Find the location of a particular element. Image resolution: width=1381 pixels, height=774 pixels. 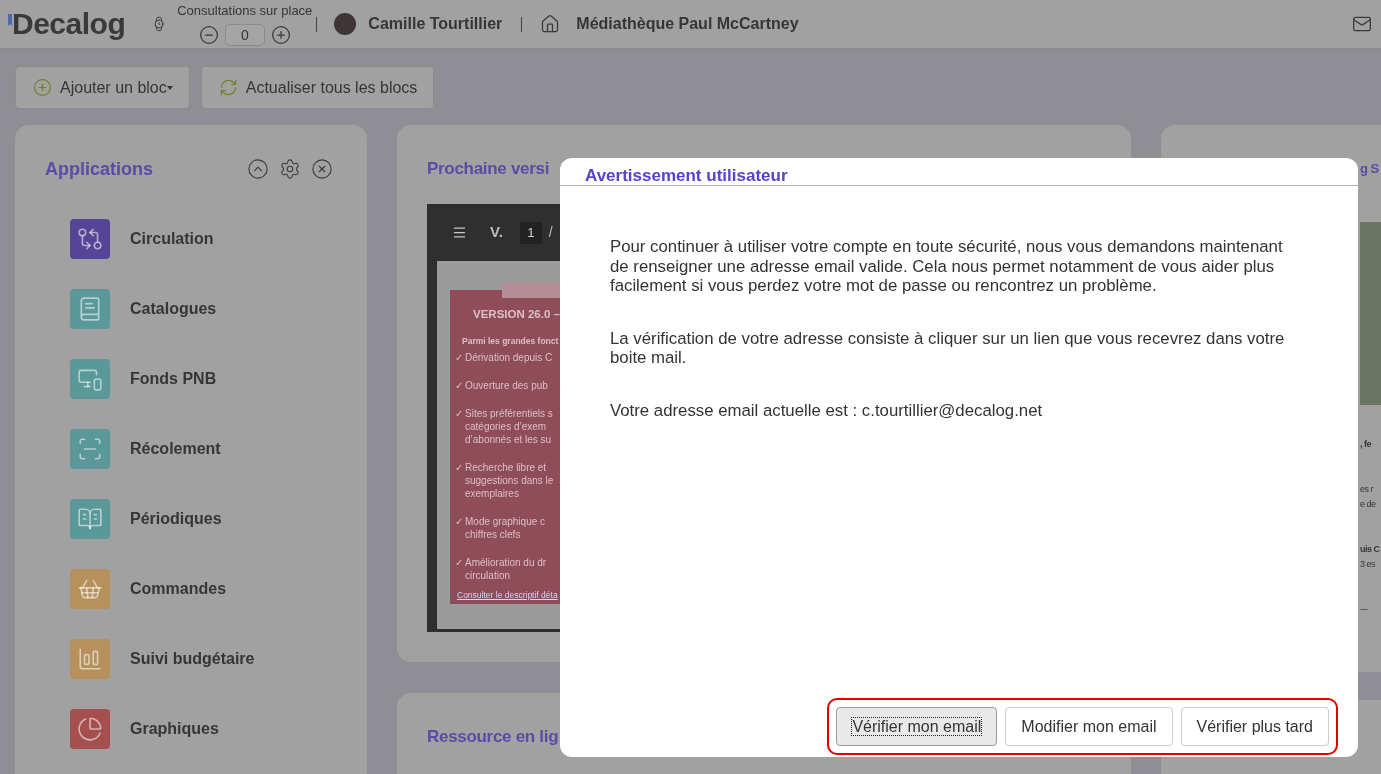

refresh-blocks-button: Actualiser tous les blocs is located at coordinates (317, 87).